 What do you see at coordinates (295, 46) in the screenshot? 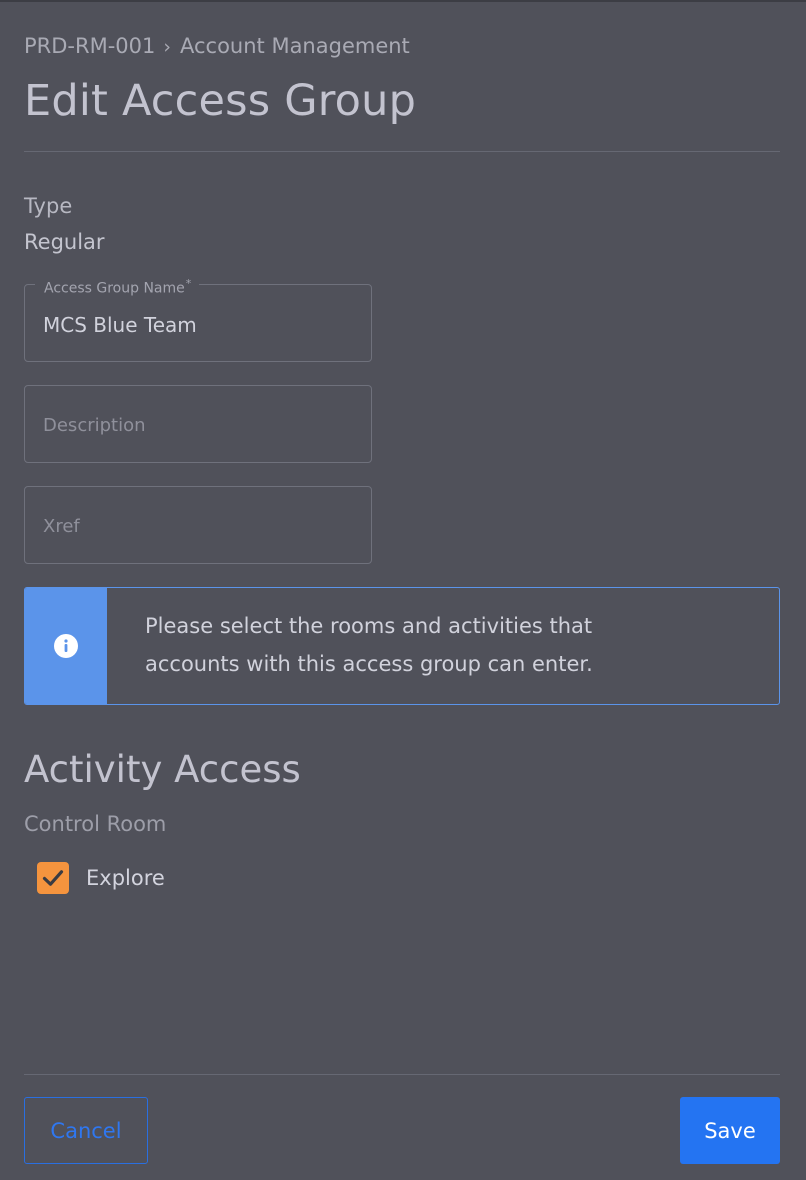
I see `breadcrumb-section: Account Management` at bounding box center [295, 46].